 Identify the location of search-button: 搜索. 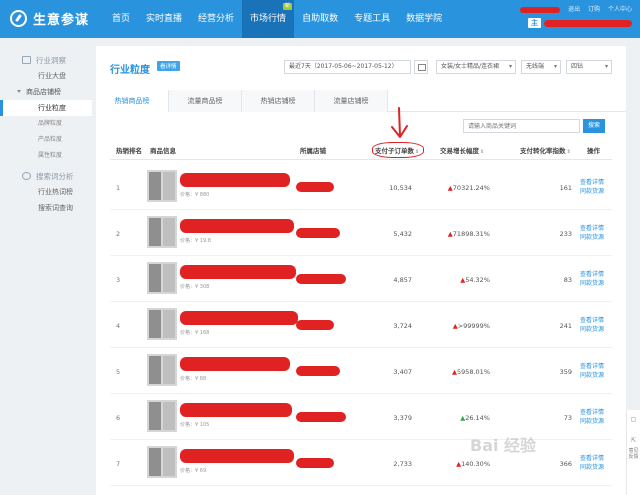
(594, 126).